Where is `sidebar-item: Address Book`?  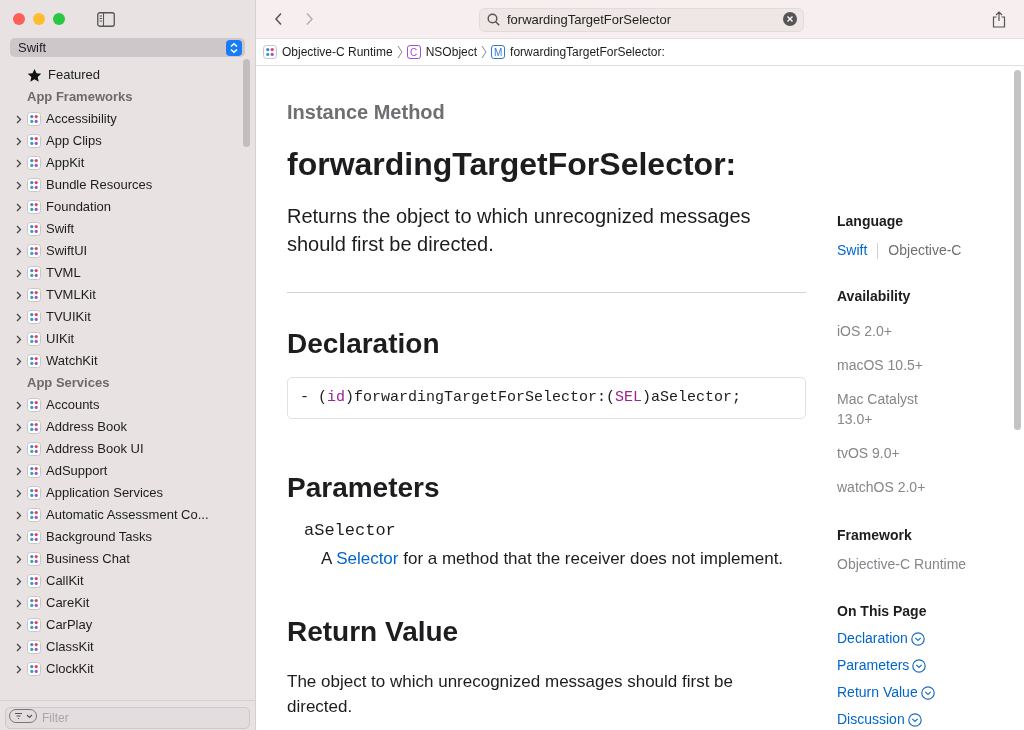 sidebar-item: Address Book is located at coordinates (127, 427).